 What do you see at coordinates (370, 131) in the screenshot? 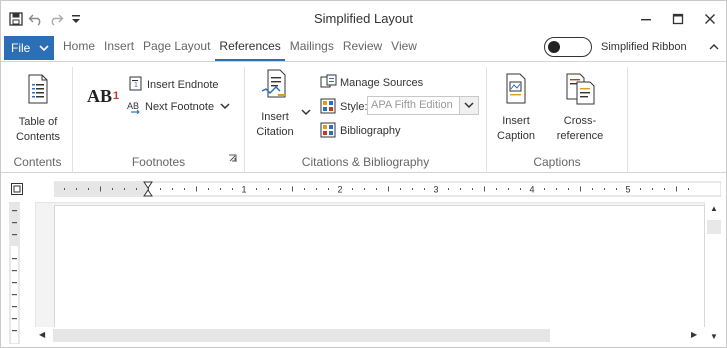
I see `bibliography-label: Bibliography` at bounding box center [370, 131].